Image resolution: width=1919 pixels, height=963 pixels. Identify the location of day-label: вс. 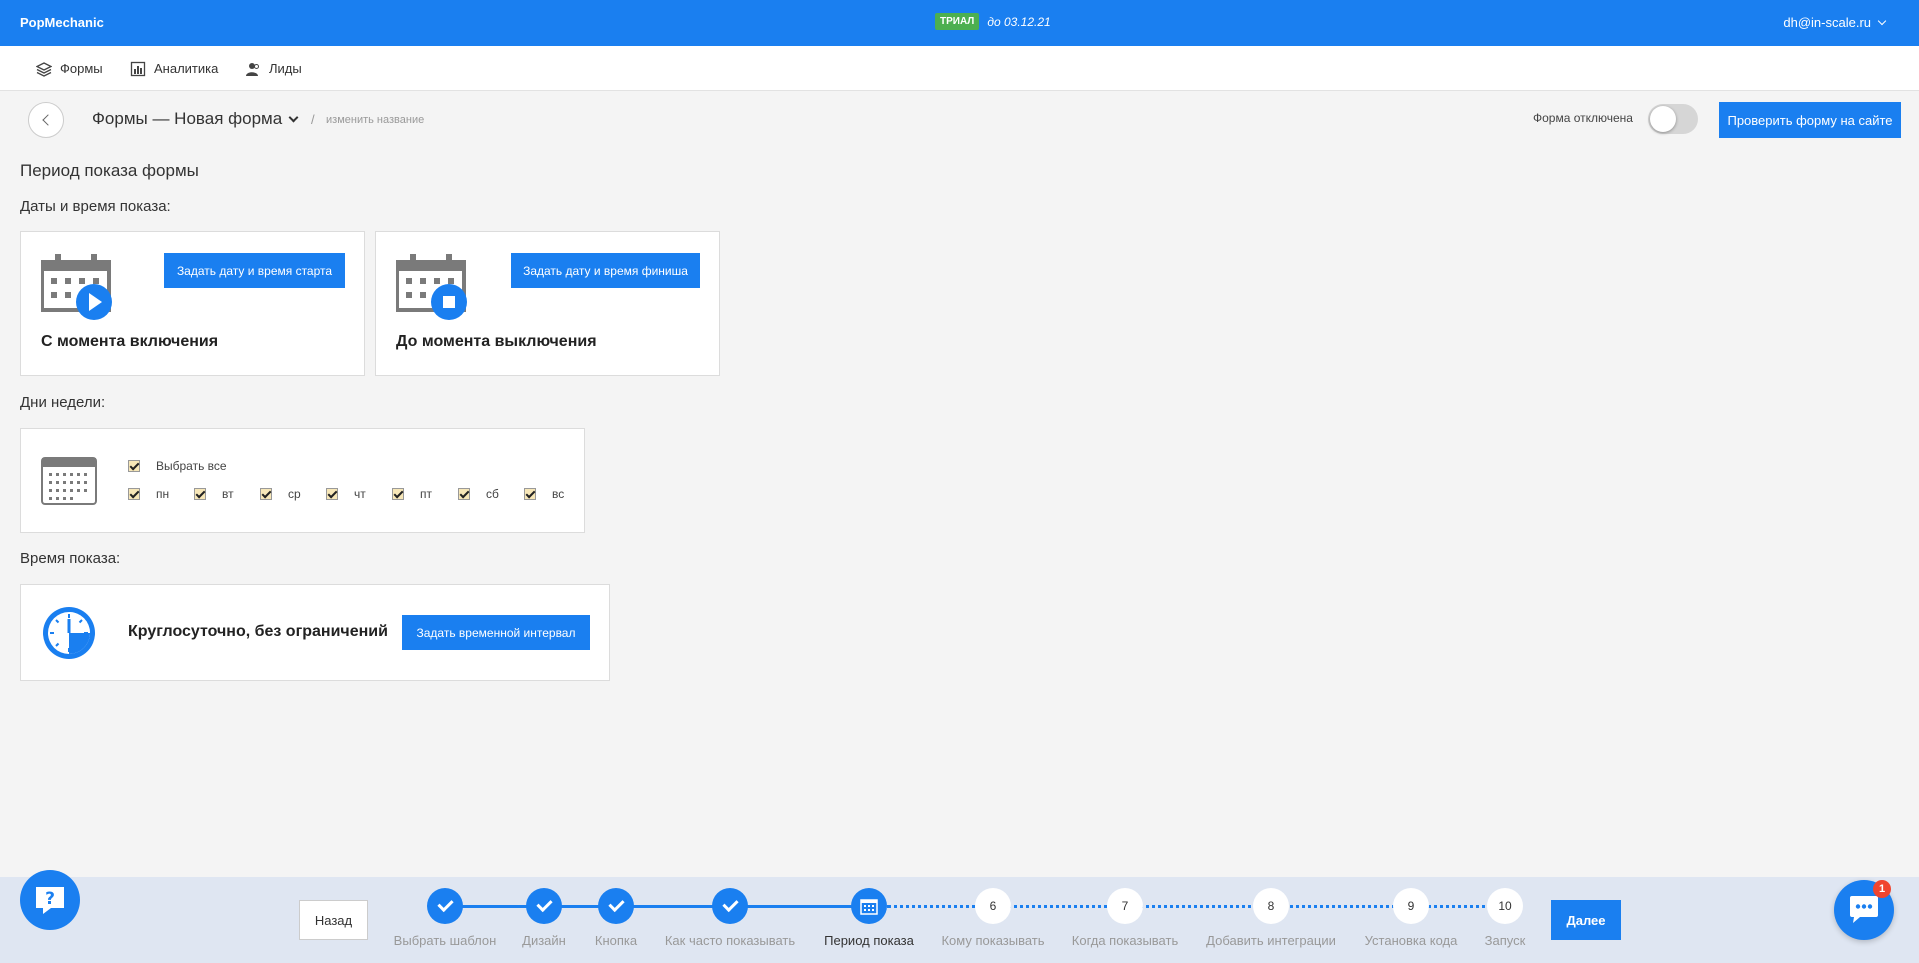
(558, 494).